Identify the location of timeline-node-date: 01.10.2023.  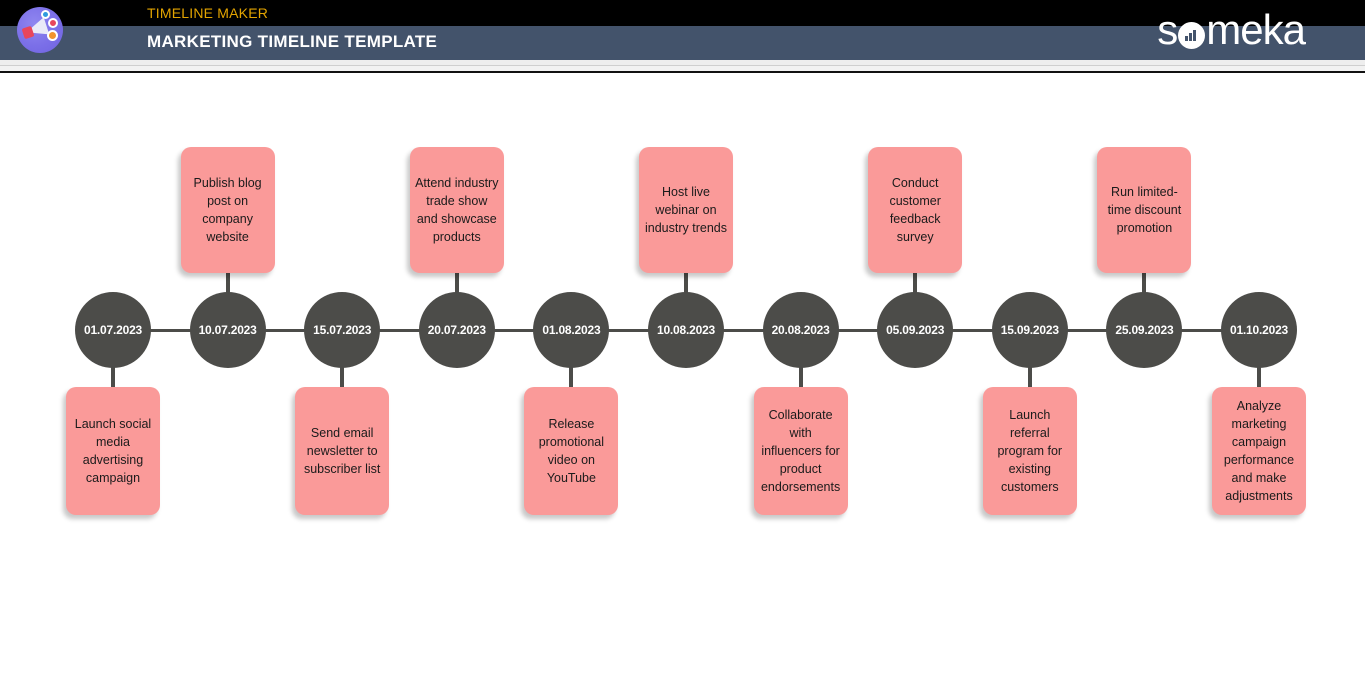
(1259, 330).